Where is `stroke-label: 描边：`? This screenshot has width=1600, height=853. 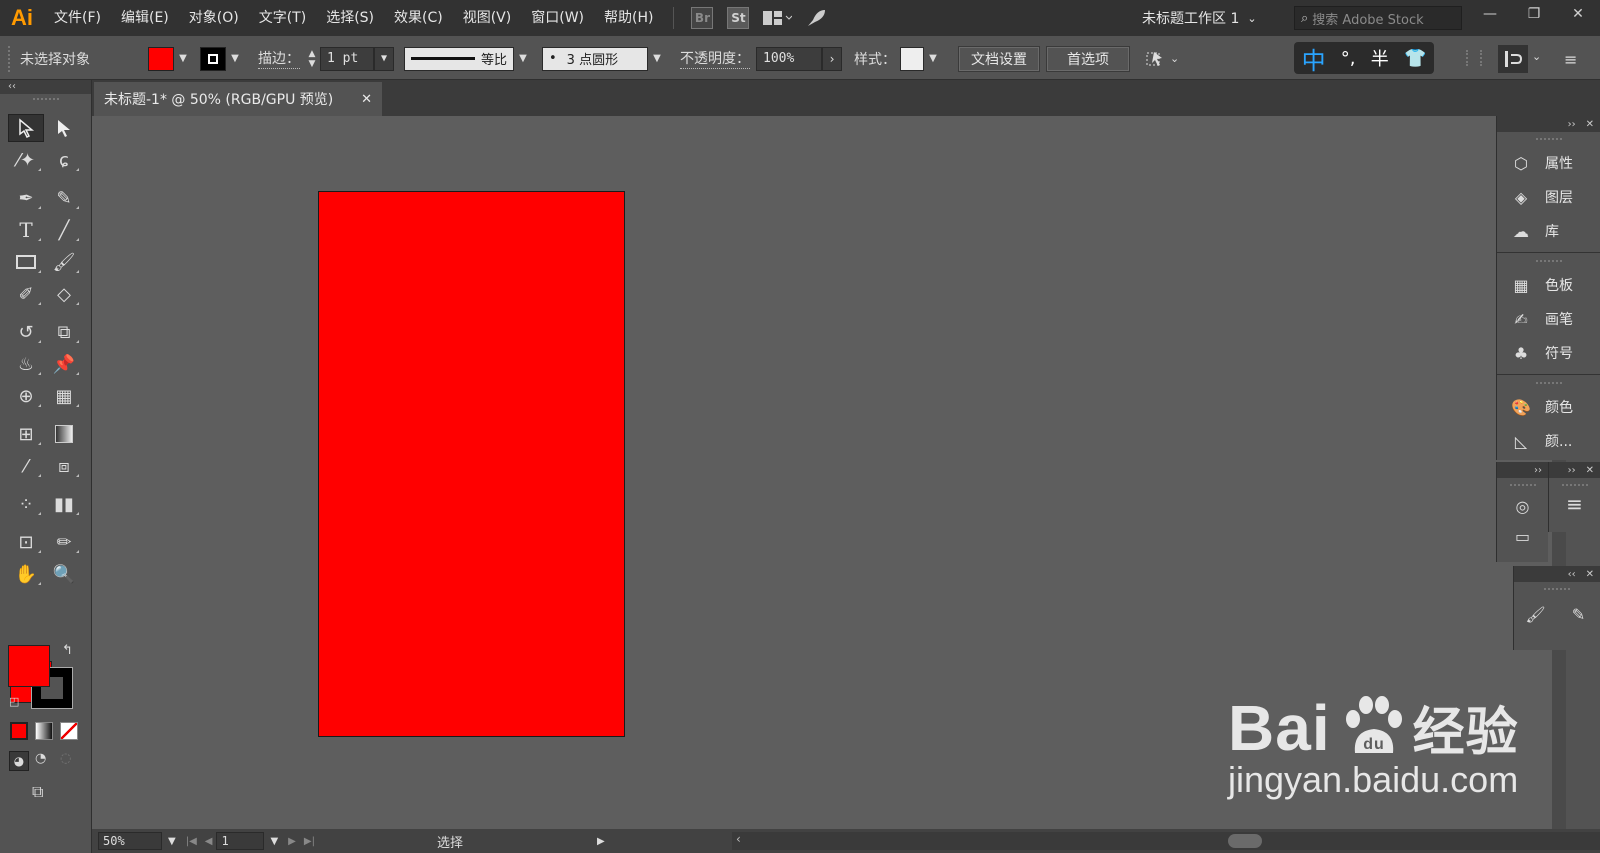 stroke-label: 描边： is located at coordinates (279, 58).